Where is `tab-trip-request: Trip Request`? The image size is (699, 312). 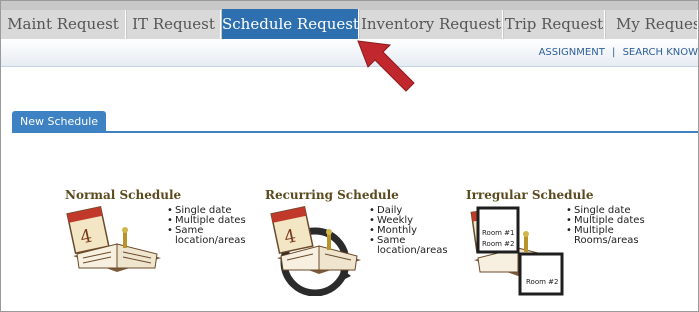
tab-trip-request: Trip Request is located at coordinates (554, 24).